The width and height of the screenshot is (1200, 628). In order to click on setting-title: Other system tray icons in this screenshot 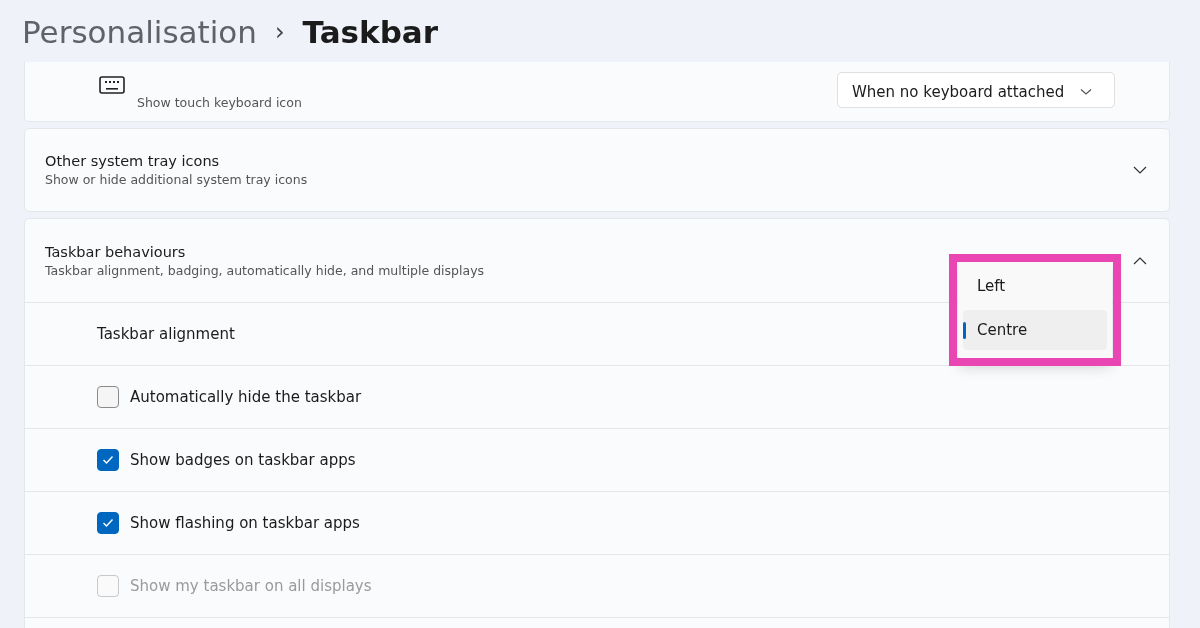, I will do `click(133, 161)`.